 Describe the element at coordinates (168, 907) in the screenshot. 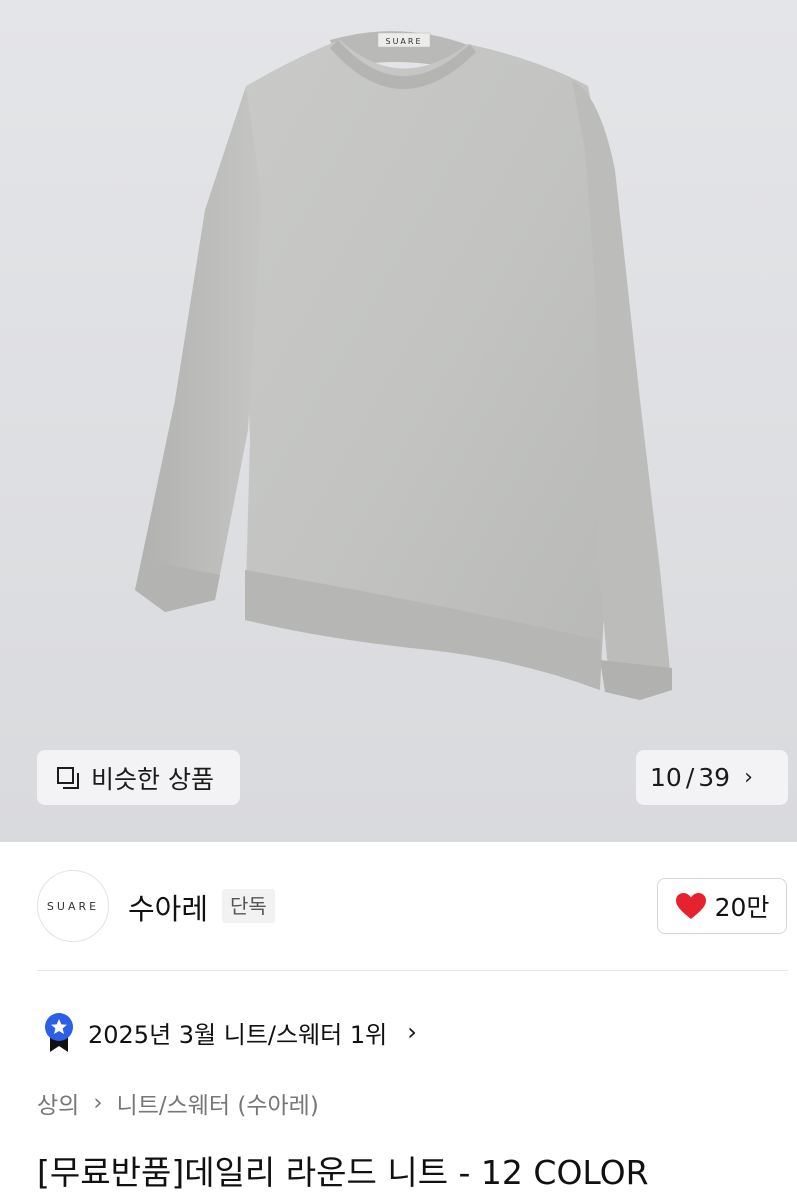

I see `brand-name-link: 수아레` at that location.